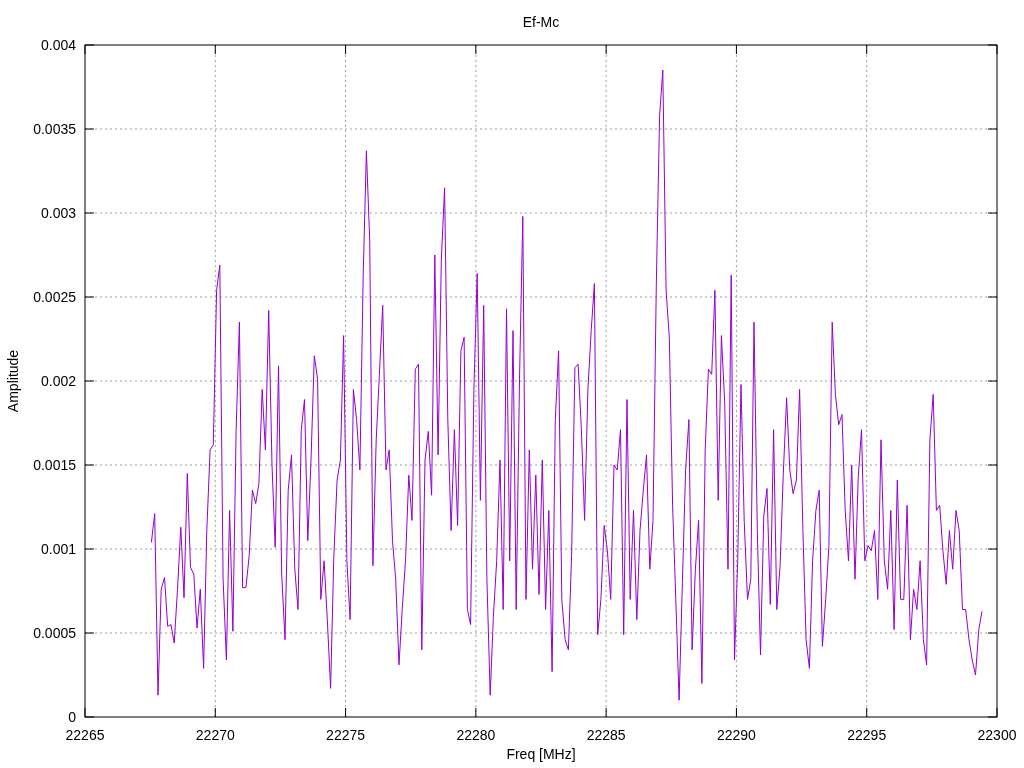  Describe the element at coordinates (13, 381) in the screenshot. I see `y-axis-label: Amplitude` at that location.